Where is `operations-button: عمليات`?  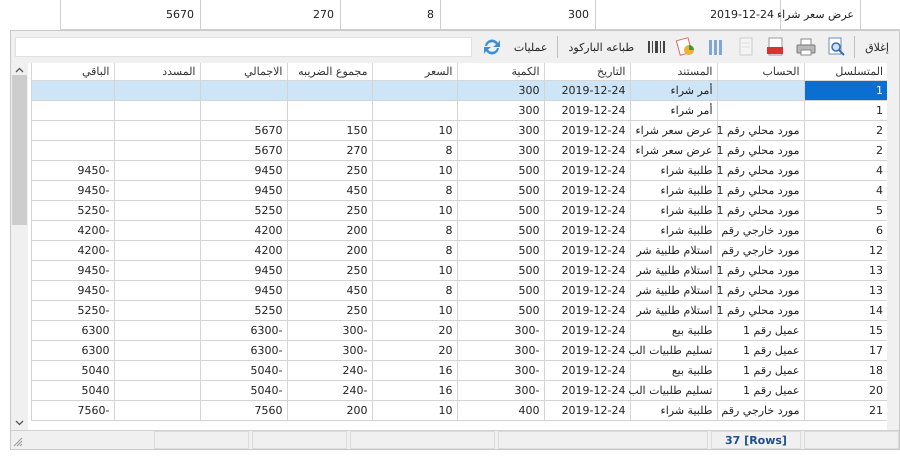 operations-button: عمليات is located at coordinates (531, 47).